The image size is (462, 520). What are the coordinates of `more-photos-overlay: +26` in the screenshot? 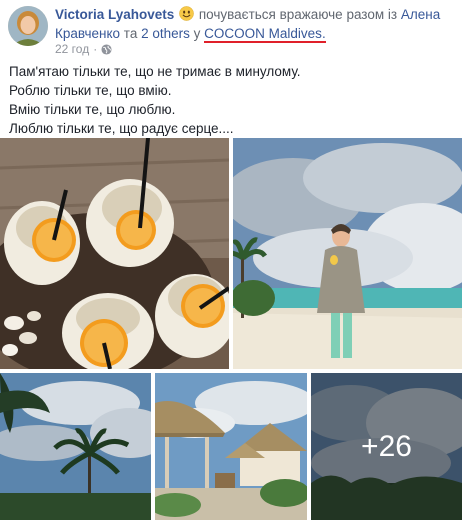 It's located at (386, 446).